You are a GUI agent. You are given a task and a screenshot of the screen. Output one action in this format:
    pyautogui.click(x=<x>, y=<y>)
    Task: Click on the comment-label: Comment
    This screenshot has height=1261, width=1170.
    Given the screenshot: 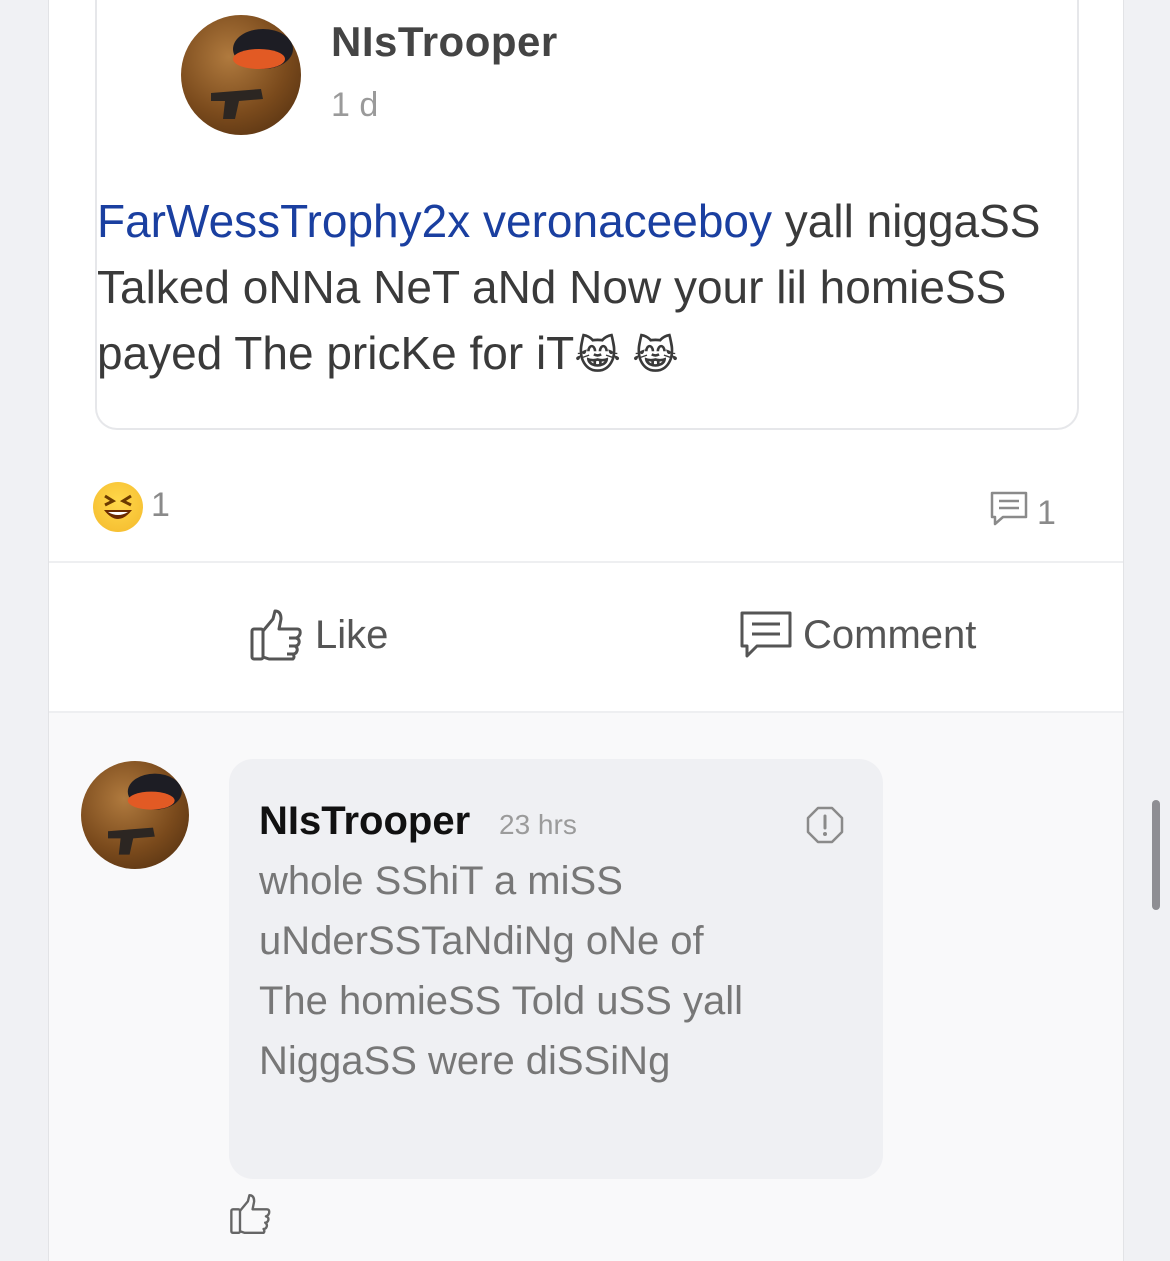 What is the action you would take?
    pyautogui.click(x=890, y=634)
    